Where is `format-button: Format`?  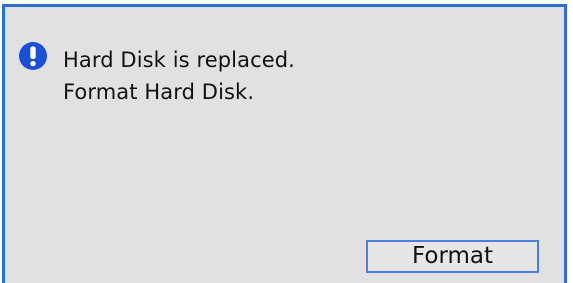
format-button: Format is located at coordinates (452, 256).